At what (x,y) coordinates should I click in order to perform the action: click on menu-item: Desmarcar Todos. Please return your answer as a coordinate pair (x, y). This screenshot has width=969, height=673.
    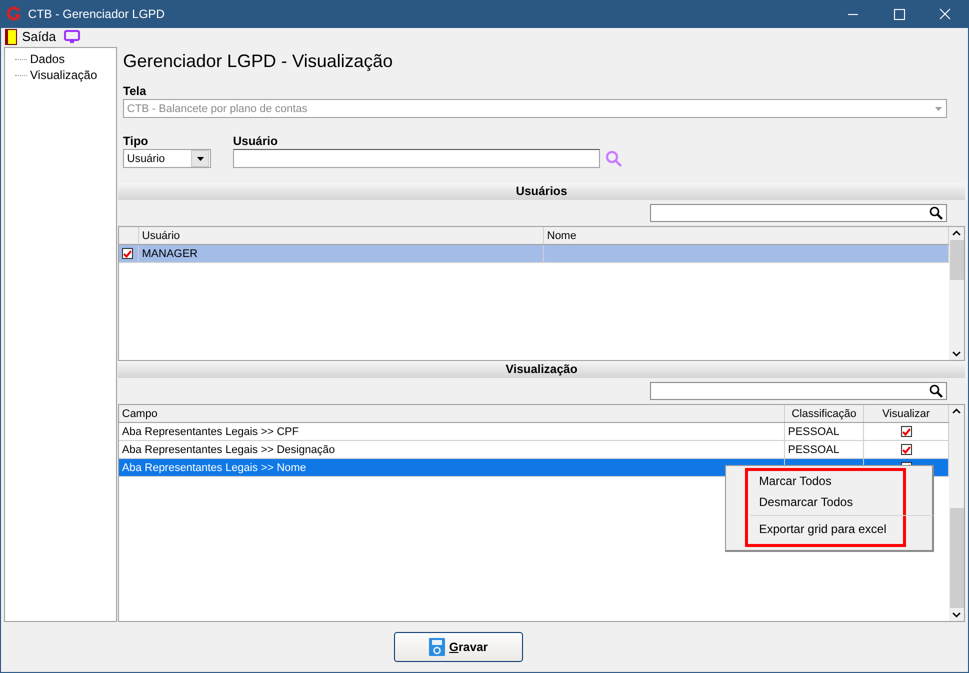
    Looking at the image, I should click on (825, 504).